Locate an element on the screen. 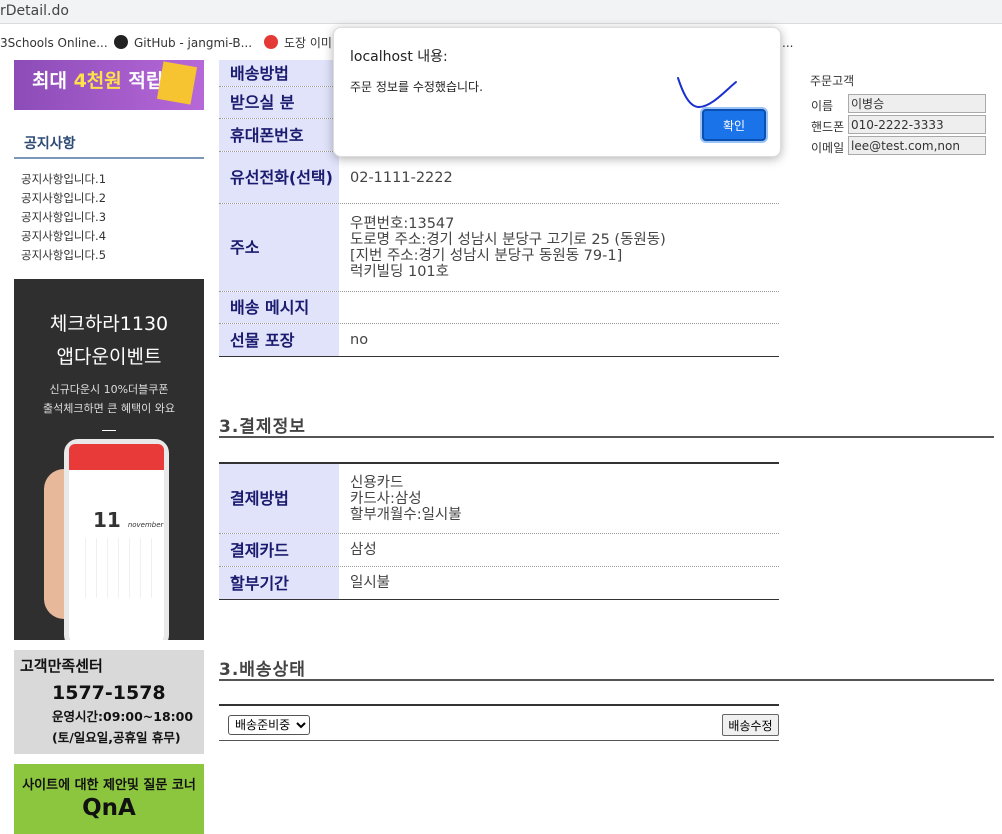  customer-title: 주문고객 is located at coordinates (832, 81).